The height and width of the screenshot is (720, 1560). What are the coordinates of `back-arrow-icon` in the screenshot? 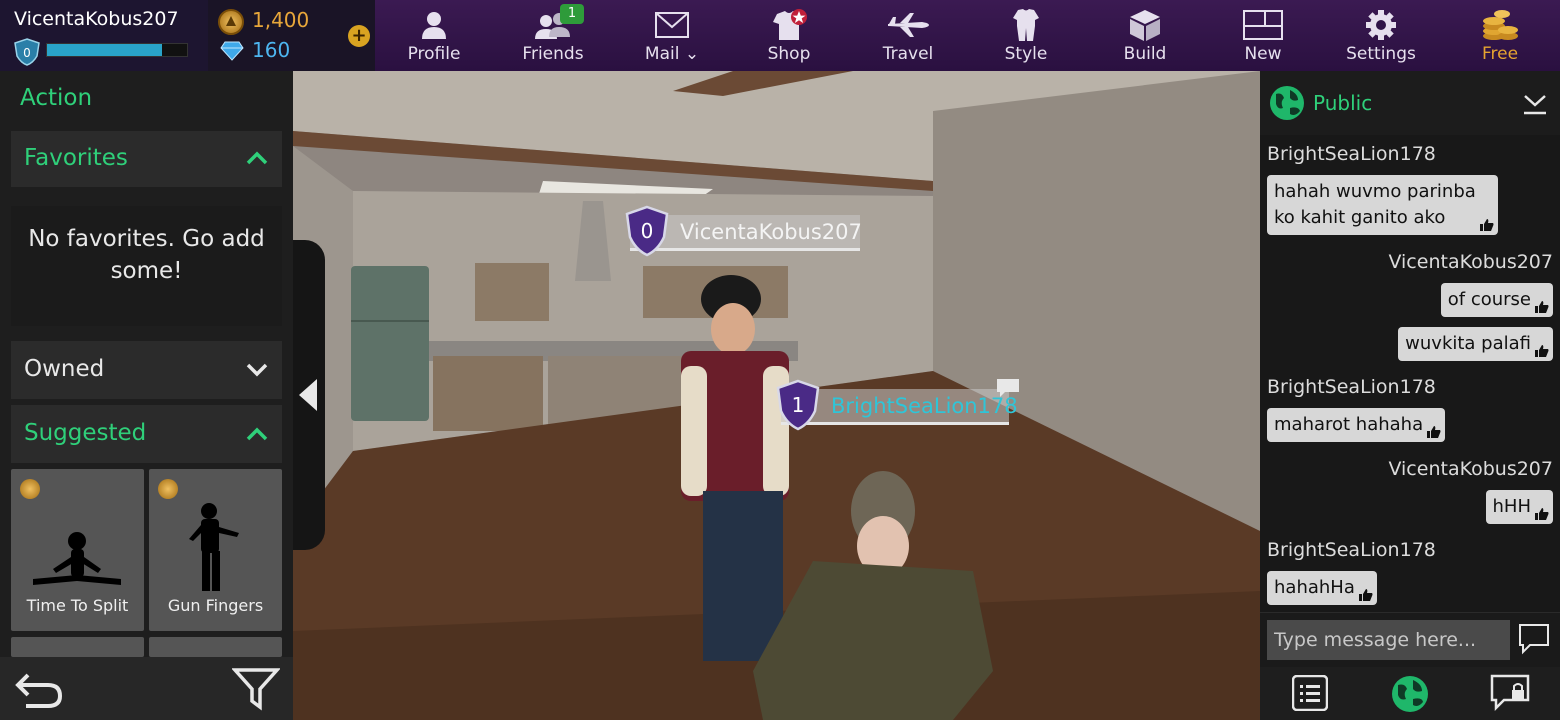 It's located at (39, 689).